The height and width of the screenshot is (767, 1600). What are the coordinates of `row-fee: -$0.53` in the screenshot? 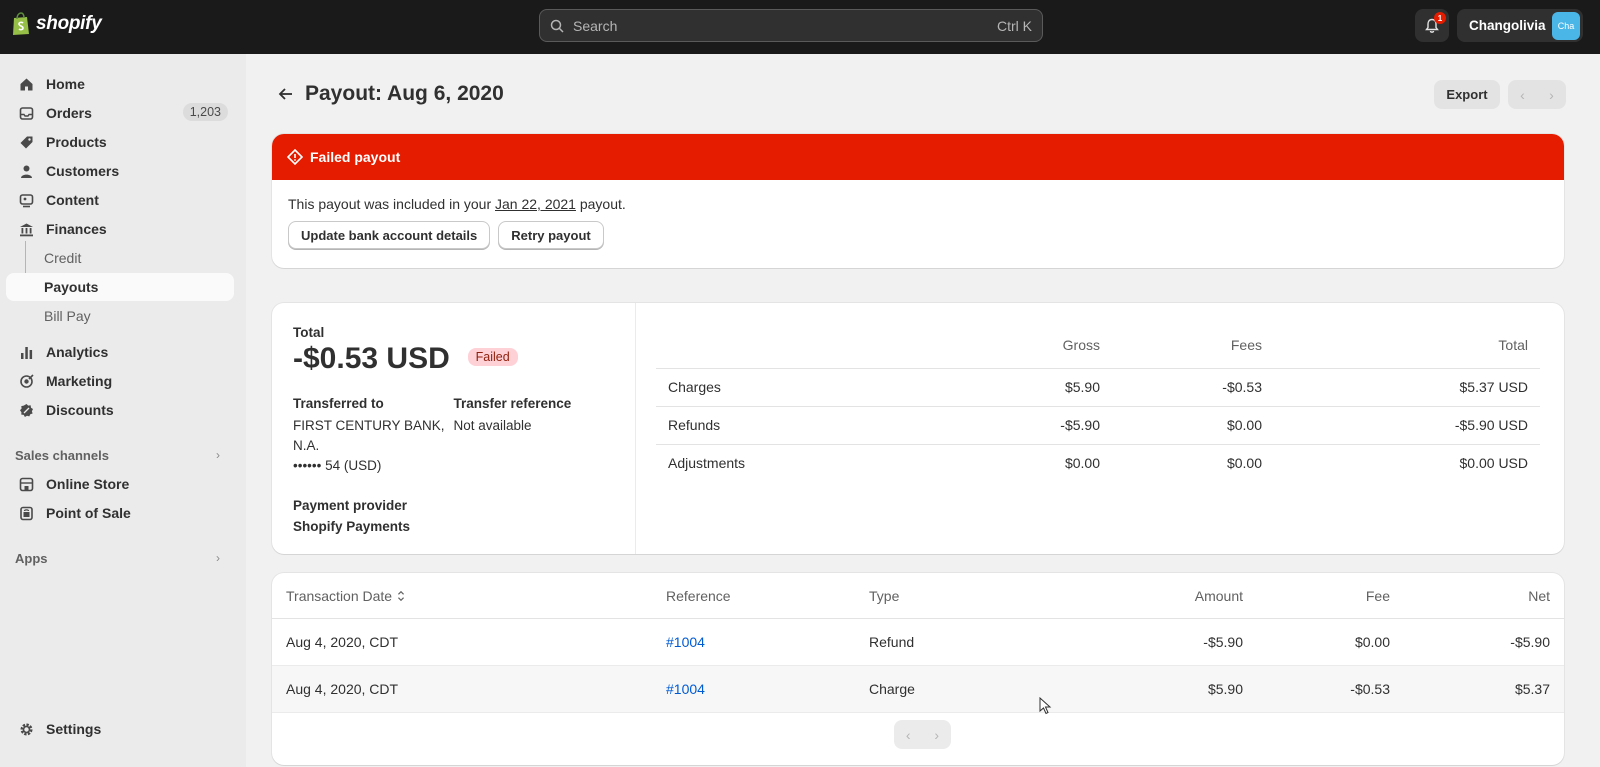 It's located at (1370, 689).